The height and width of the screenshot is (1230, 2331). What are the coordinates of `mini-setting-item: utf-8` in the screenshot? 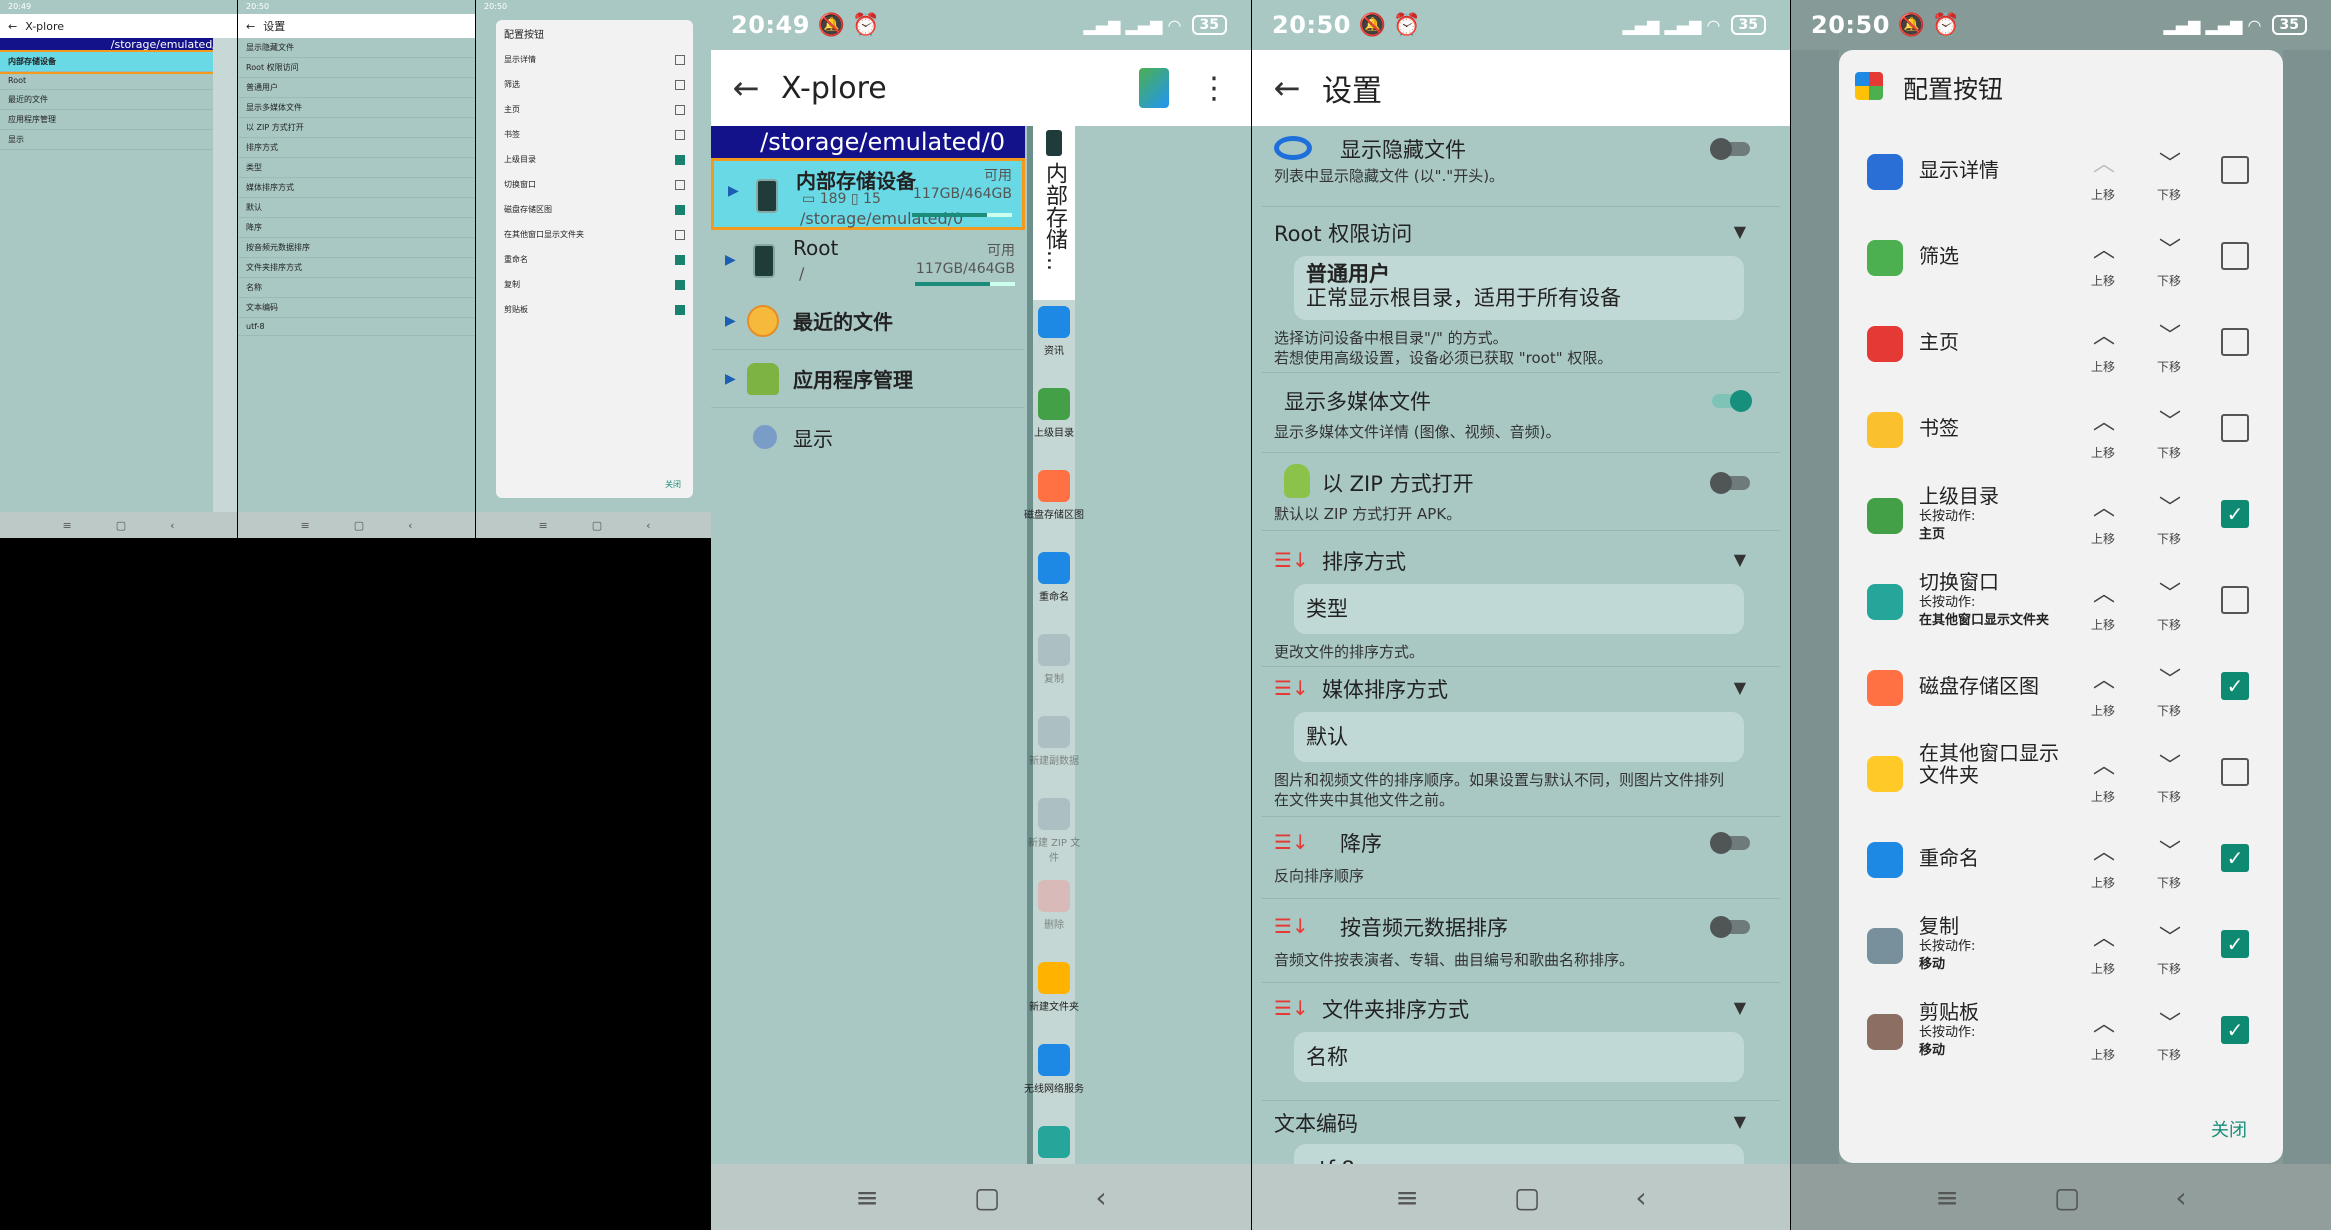 It's located at (356, 327).